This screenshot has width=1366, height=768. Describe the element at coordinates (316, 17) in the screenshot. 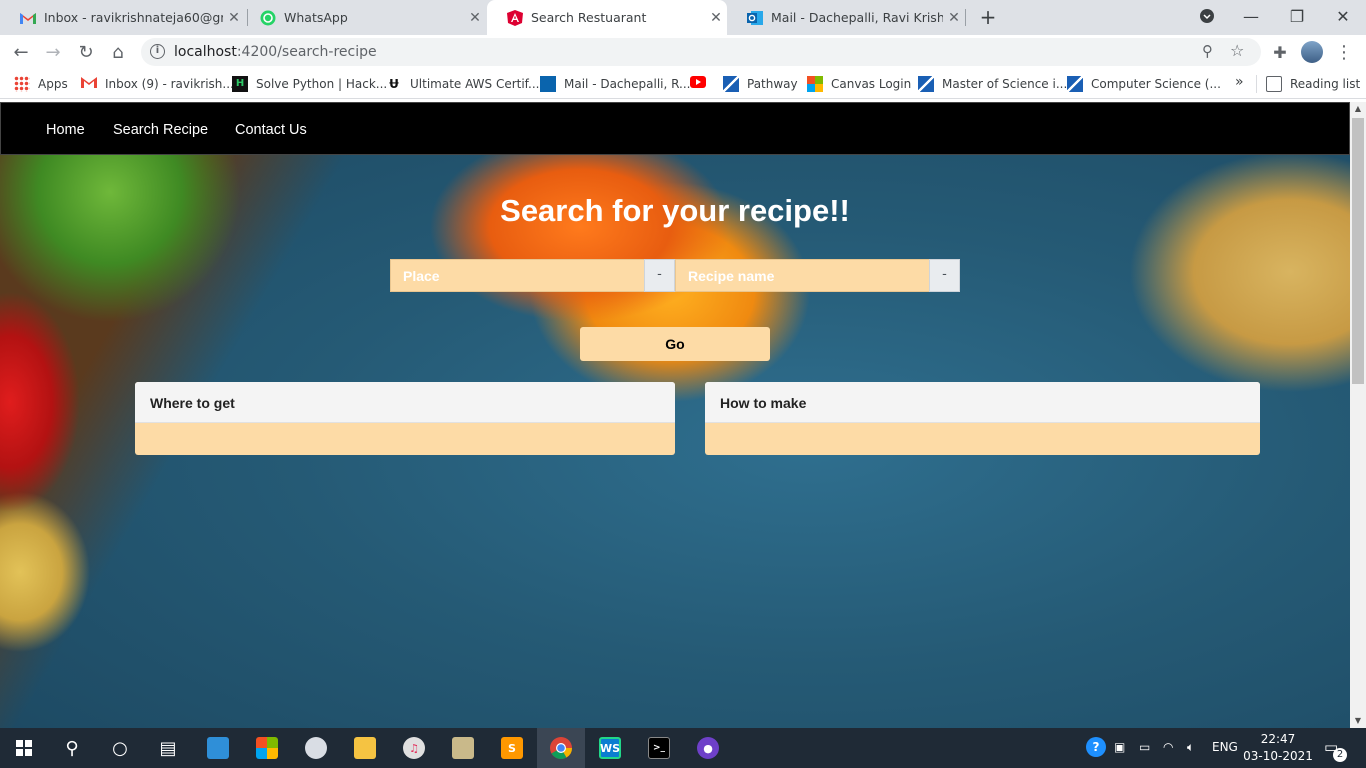

I see `tab-title: WhatsApp` at that location.